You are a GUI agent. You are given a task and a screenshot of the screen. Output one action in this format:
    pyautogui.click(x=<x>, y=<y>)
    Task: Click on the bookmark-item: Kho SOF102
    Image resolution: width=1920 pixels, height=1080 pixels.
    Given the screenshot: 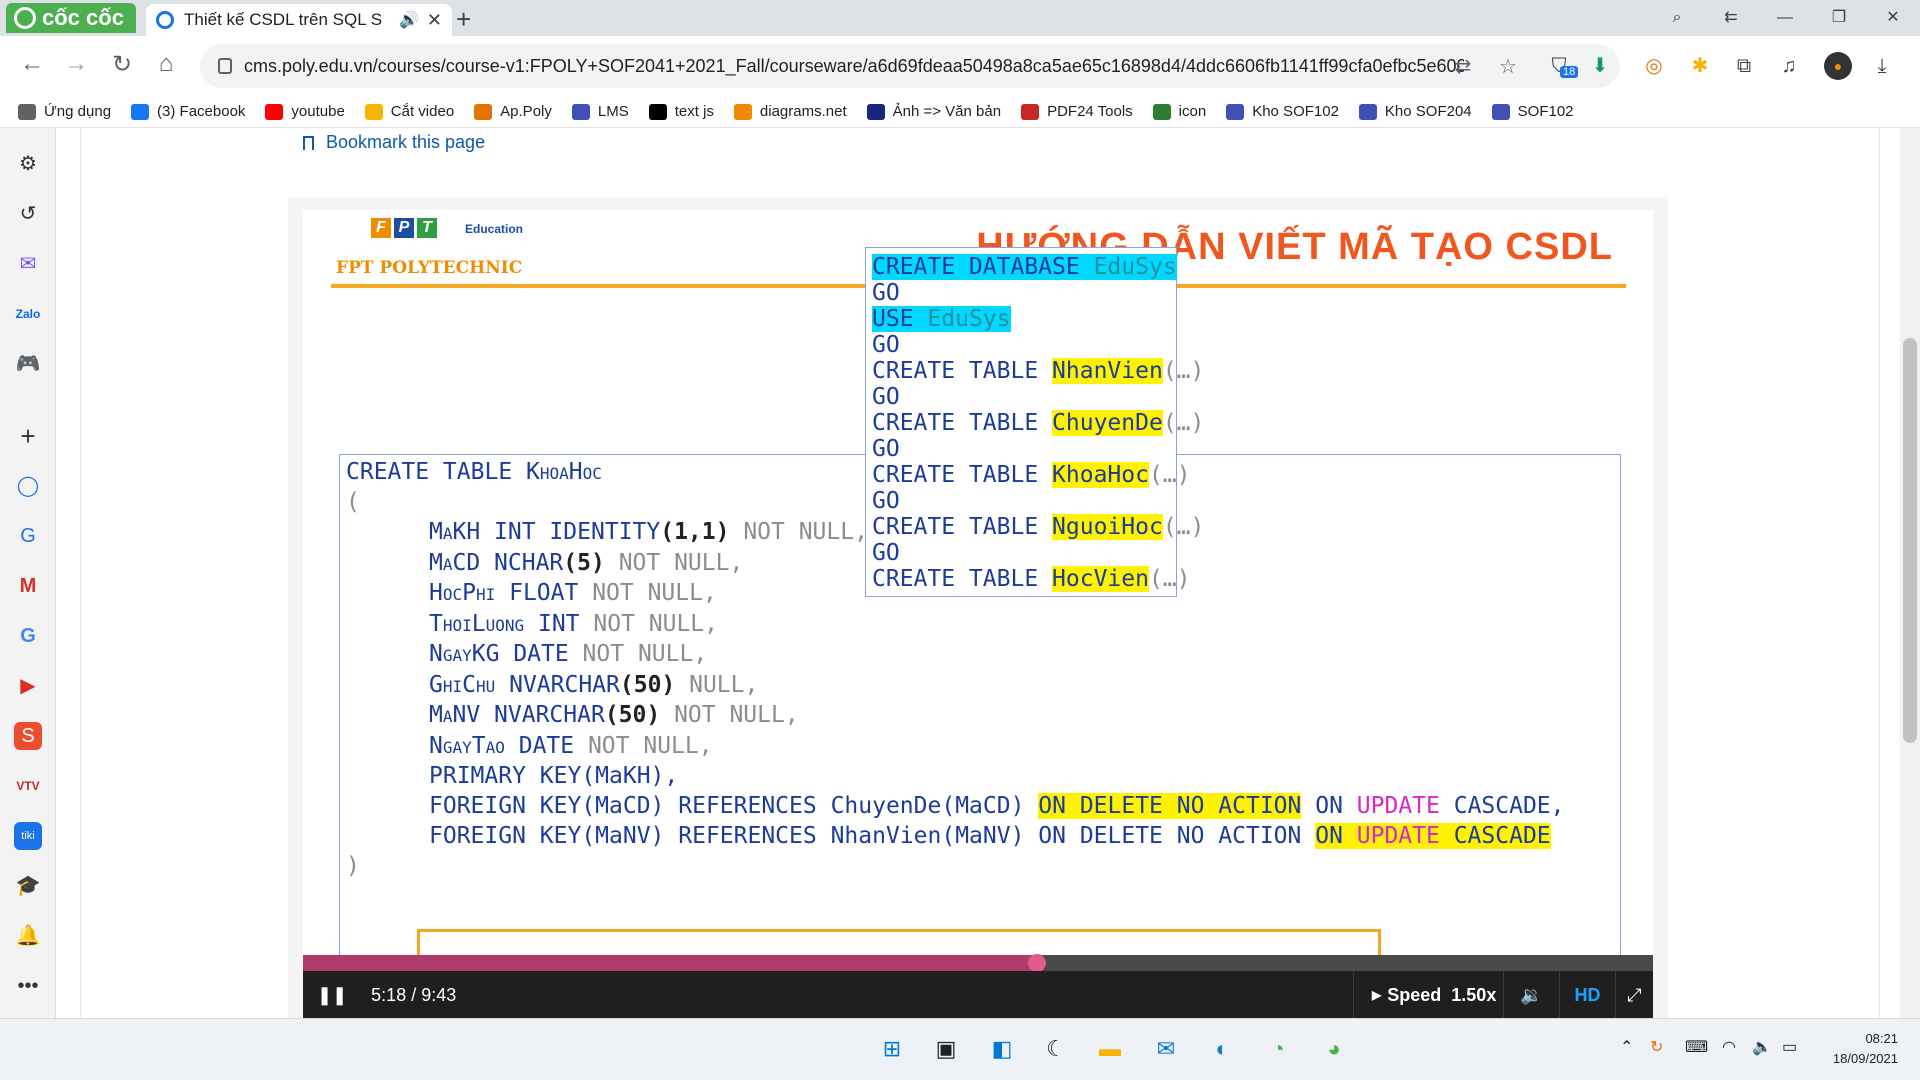 What is the action you would take?
    pyautogui.click(x=1282, y=111)
    